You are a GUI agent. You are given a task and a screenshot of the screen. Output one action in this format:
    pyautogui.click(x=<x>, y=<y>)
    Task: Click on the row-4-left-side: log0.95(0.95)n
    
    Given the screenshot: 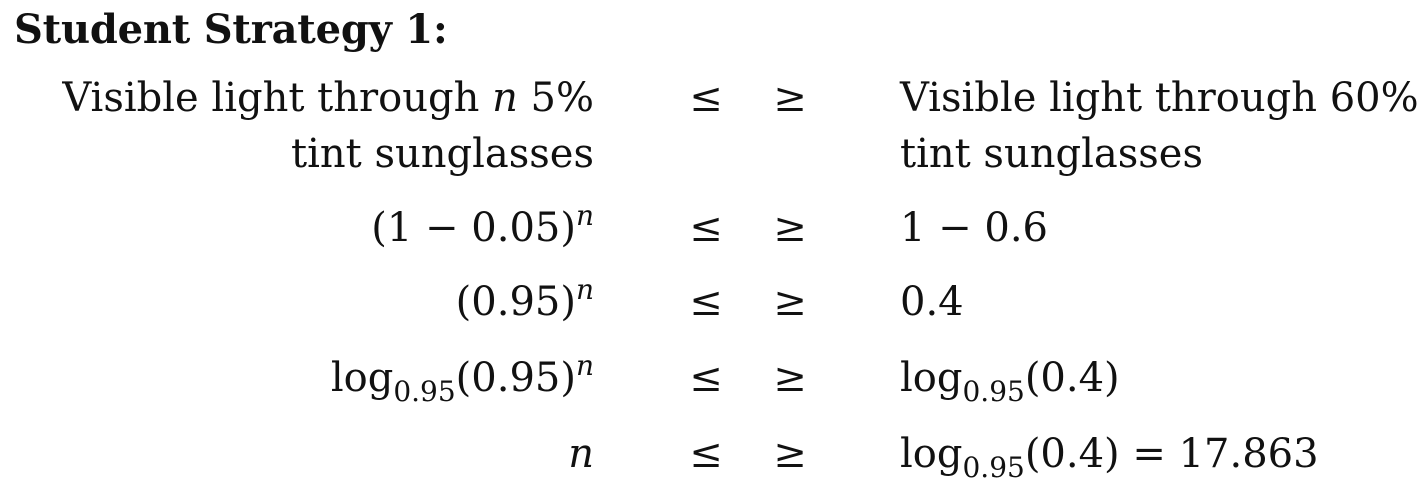 What is the action you would take?
    pyautogui.click(x=462, y=378)
    